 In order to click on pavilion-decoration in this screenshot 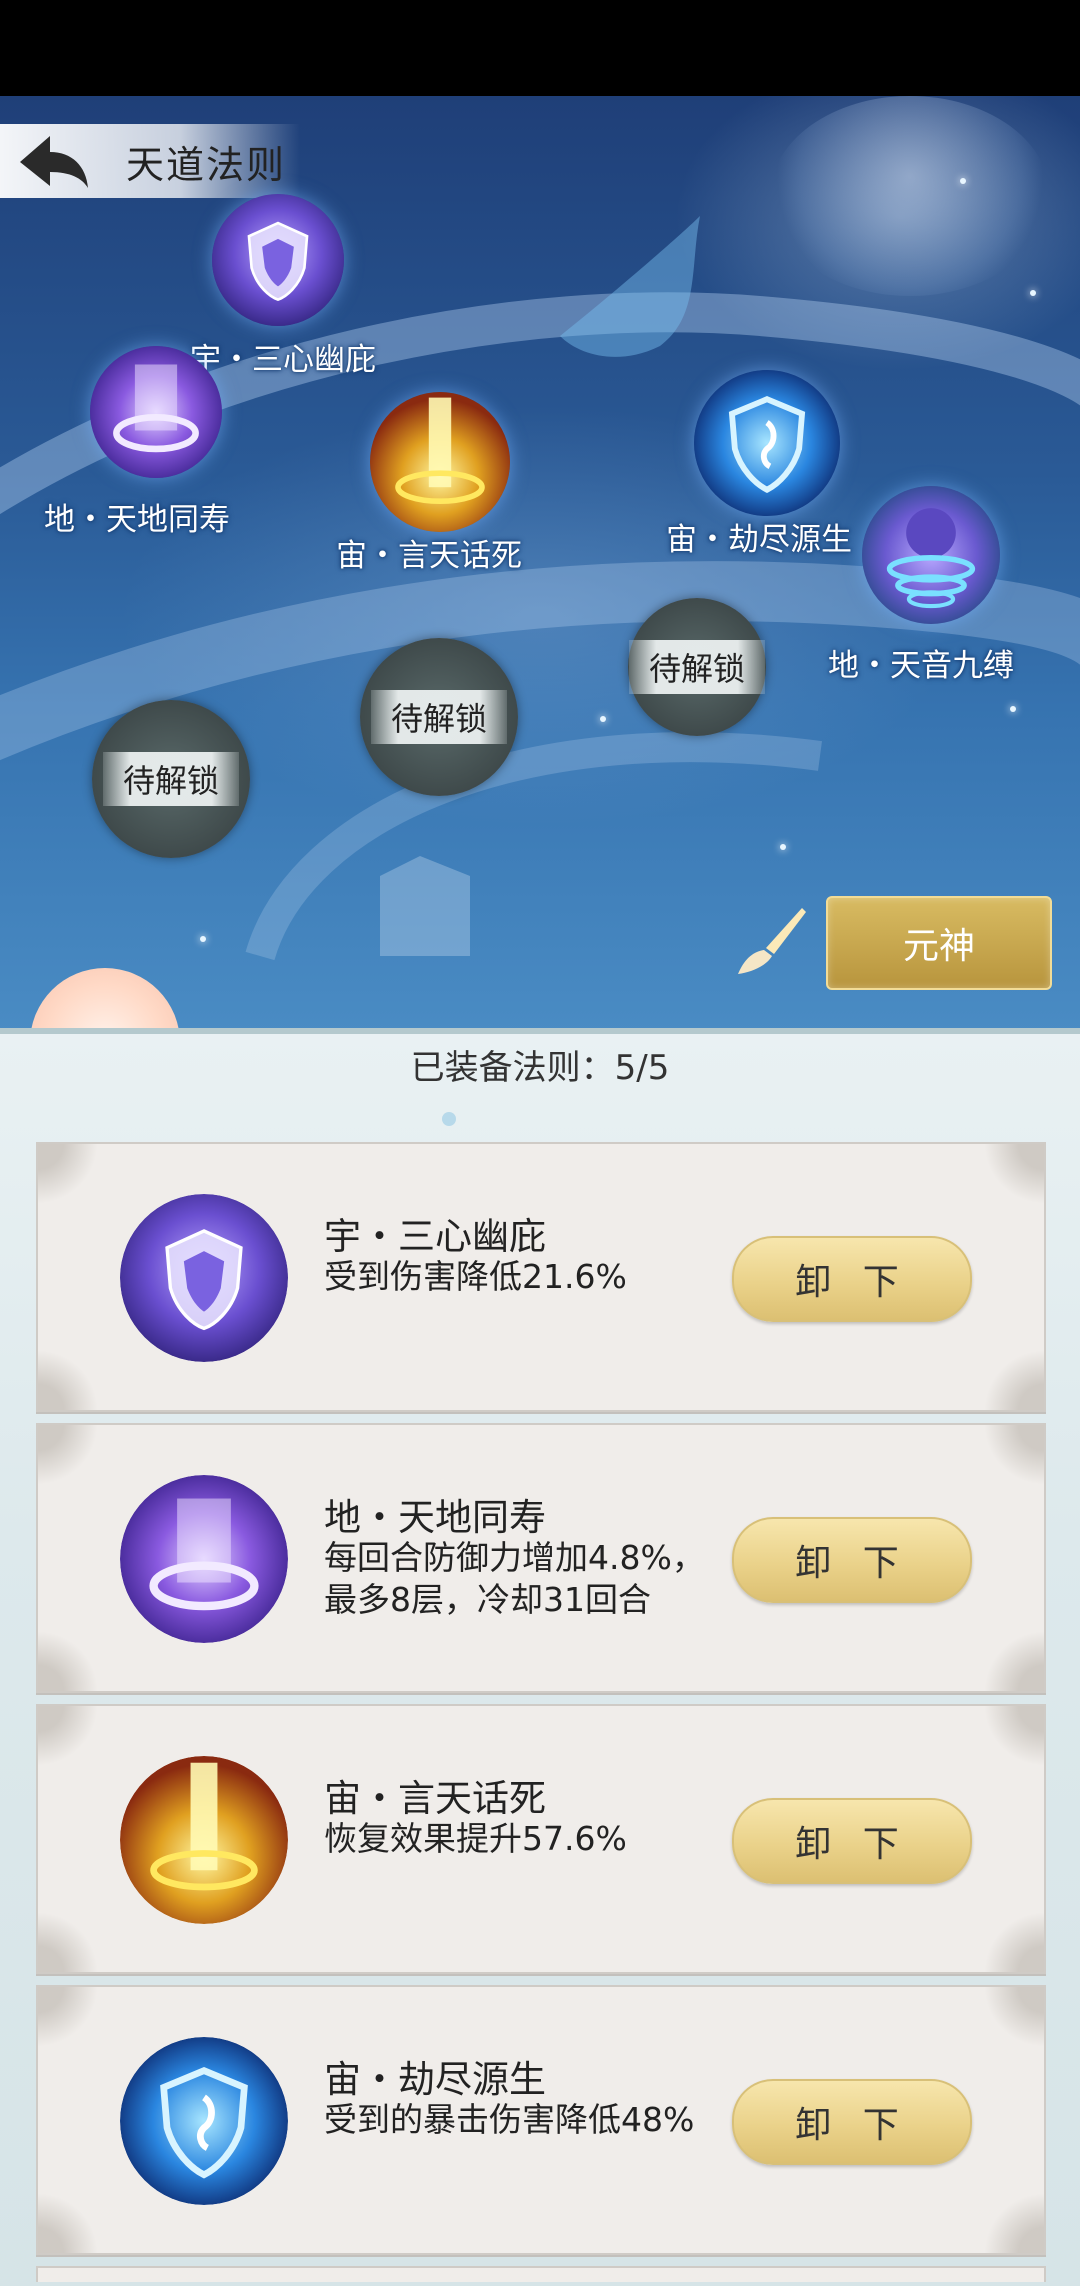, I will do `click(425, 906)`.